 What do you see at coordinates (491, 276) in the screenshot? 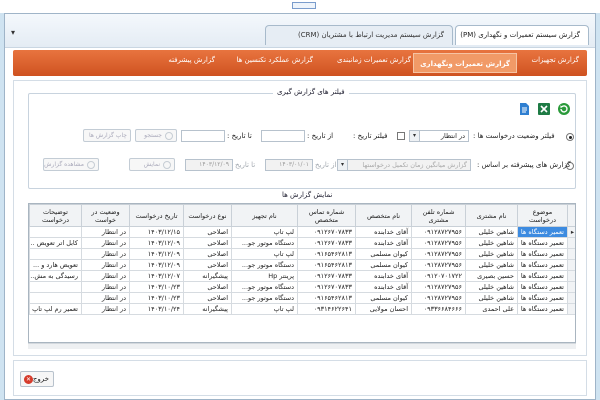
I see `table-cell: حسین بصیری` at bounding box center [491, 276].